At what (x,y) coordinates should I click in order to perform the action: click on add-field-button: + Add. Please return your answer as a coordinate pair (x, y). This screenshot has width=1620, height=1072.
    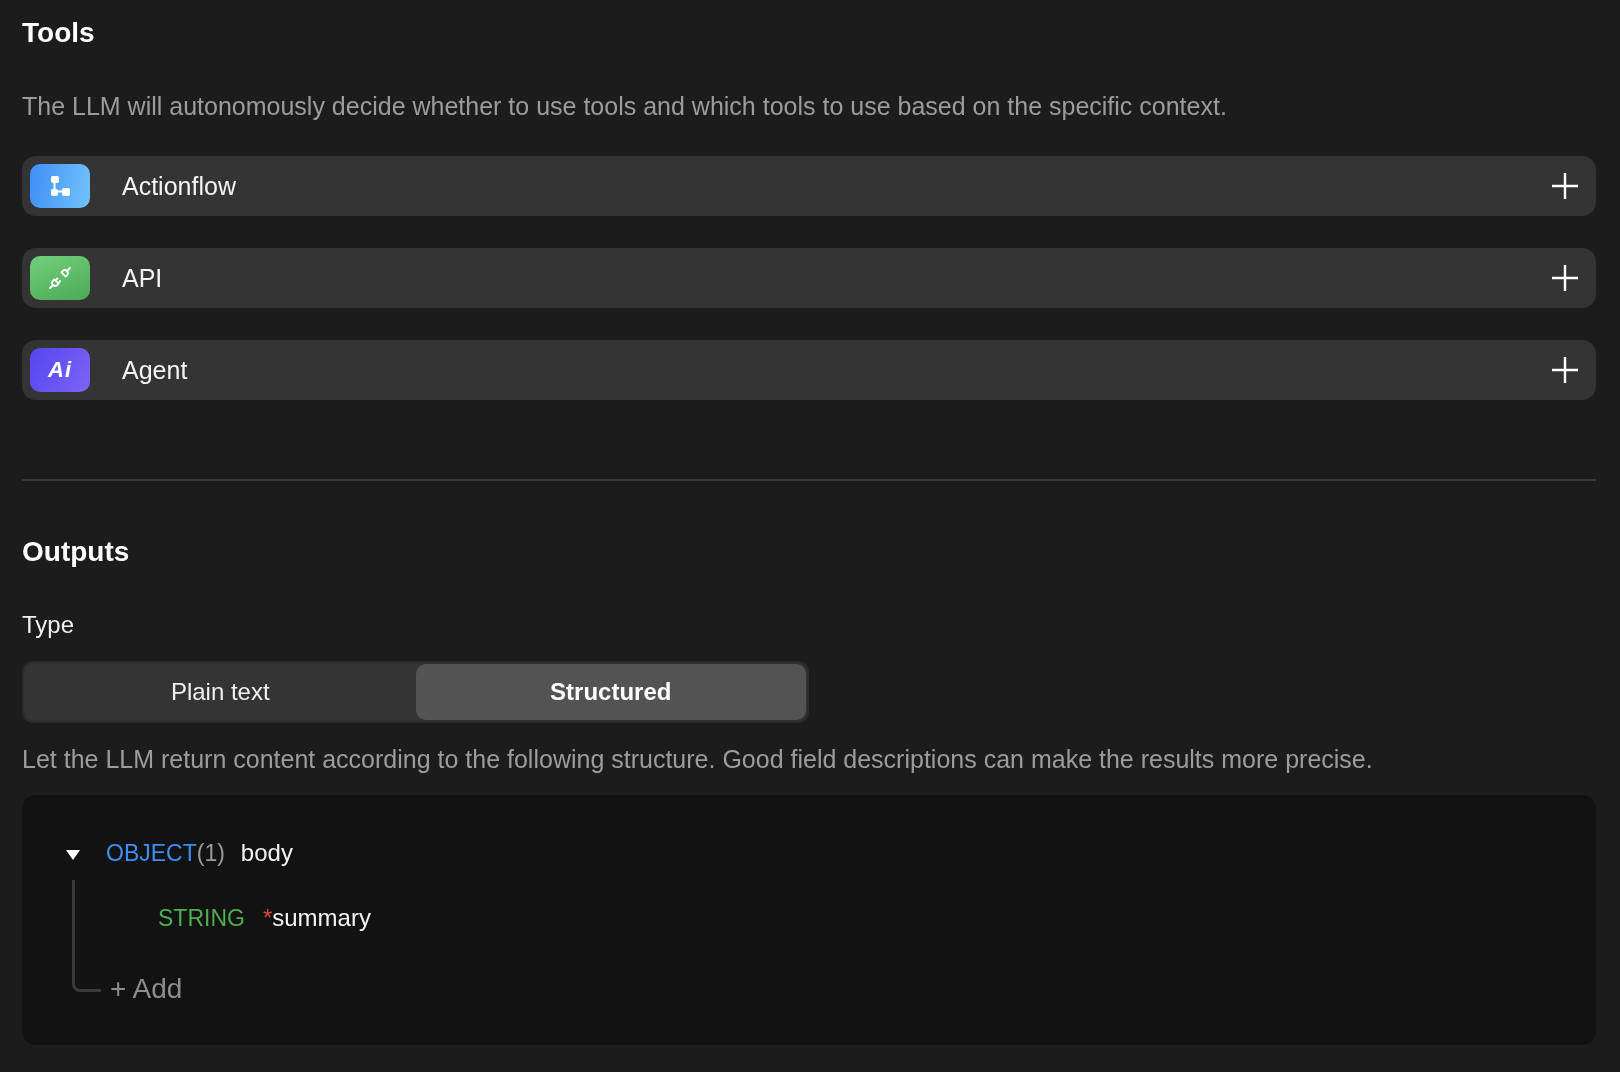
    Looking at the image, I should click on (146, 989).